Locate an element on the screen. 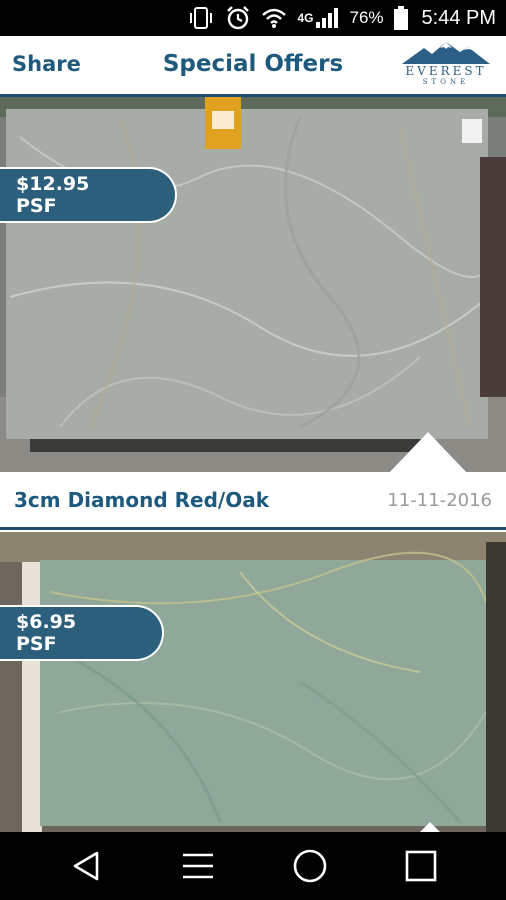 The width and height of the screenshot is (506, 900). status-bar: 4G 76% 5:44 PM is located at coordinates (253, 18).